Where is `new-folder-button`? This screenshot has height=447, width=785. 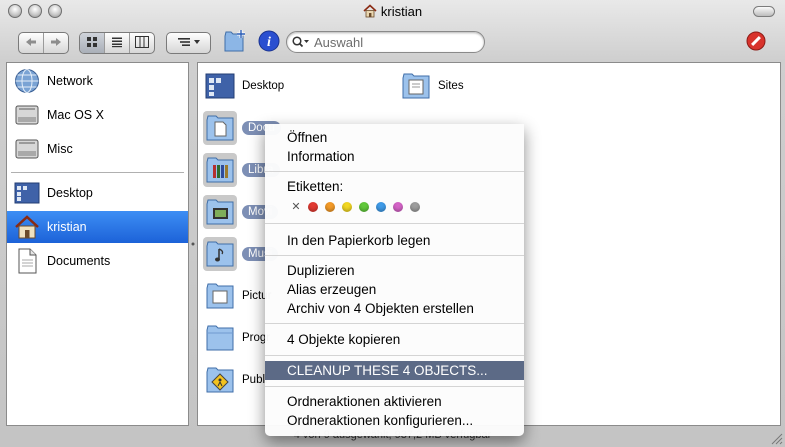
new-folder-button is located at coordinates (236, 42).